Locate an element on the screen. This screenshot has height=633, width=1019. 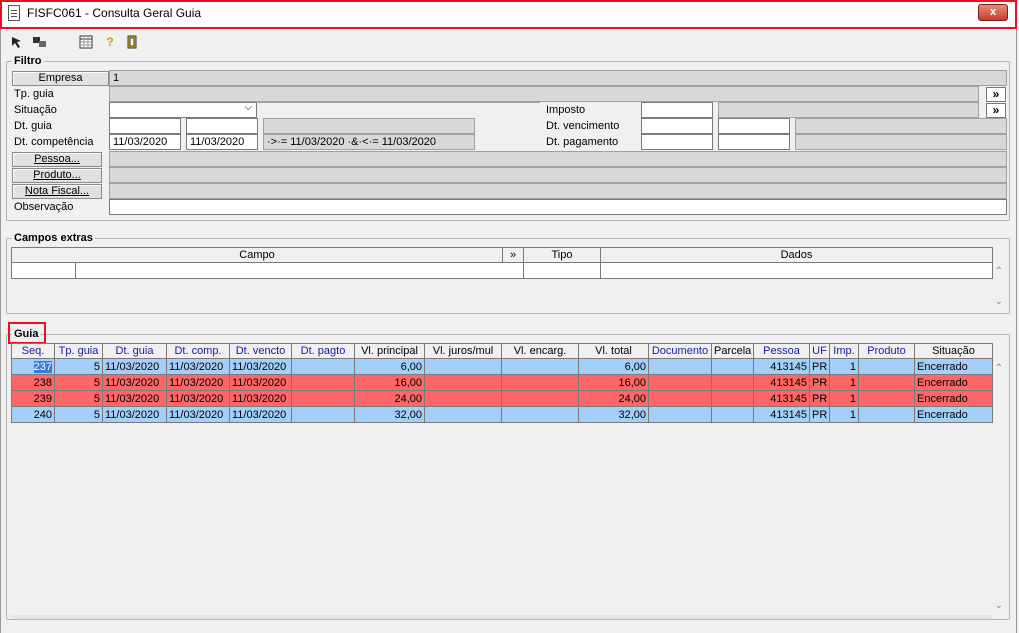
header-vl-encarg: Vl. encarg. is located at coordinates (540, 351).